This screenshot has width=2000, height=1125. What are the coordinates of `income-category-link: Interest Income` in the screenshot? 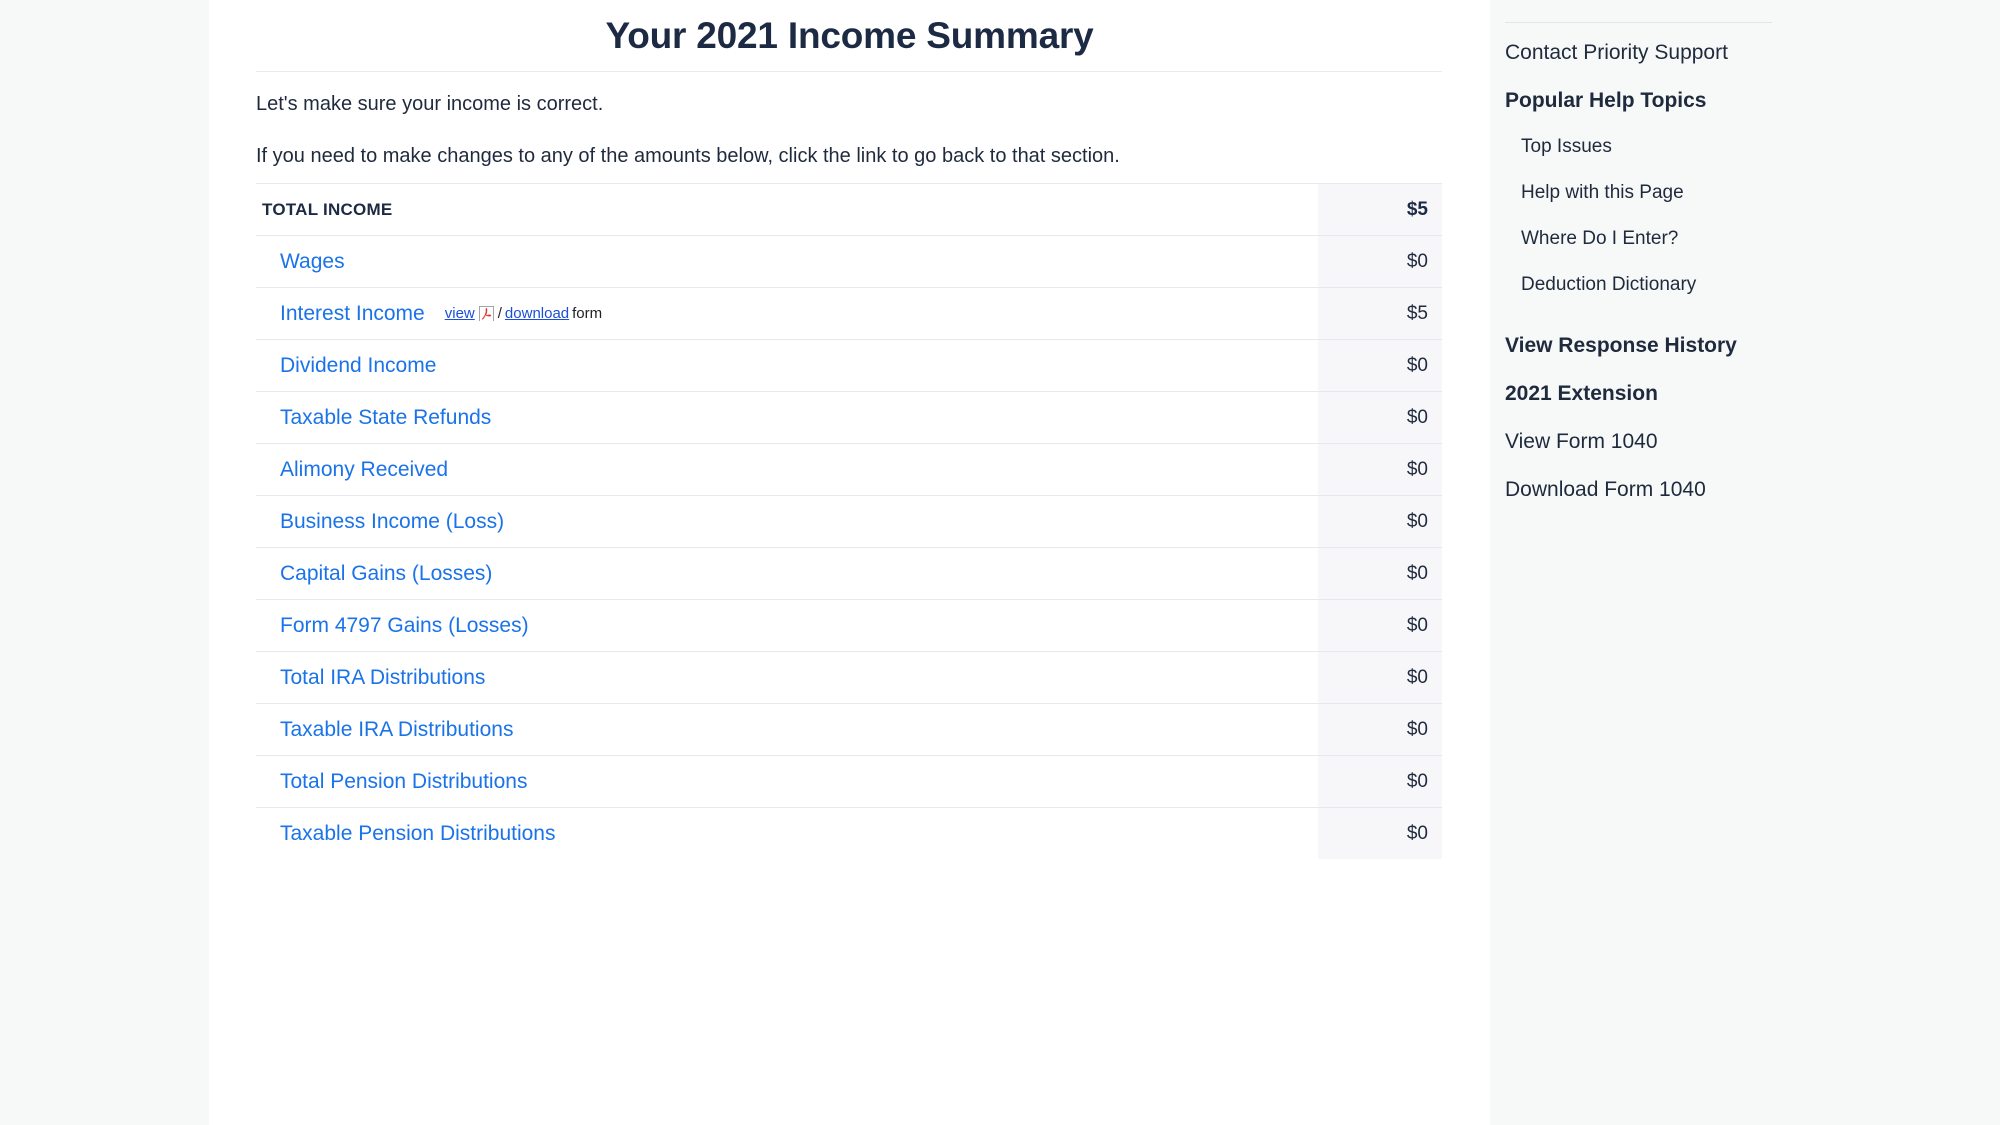 It's located at (352, 314).